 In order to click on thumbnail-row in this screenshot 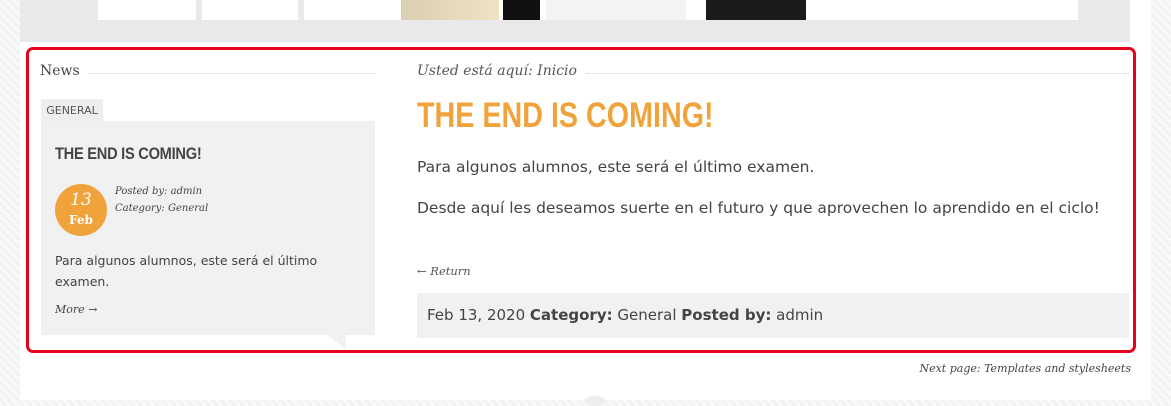, I will do `click(588, 10)`.